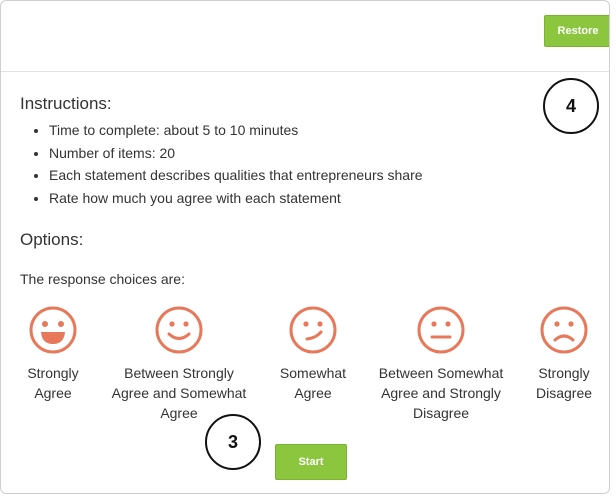 This screenshot has height=498, width=616. What do you see at coordinates (305, 36) in the screenshot?
I see `top-bar: Restore` at bounding box center [305, 36].